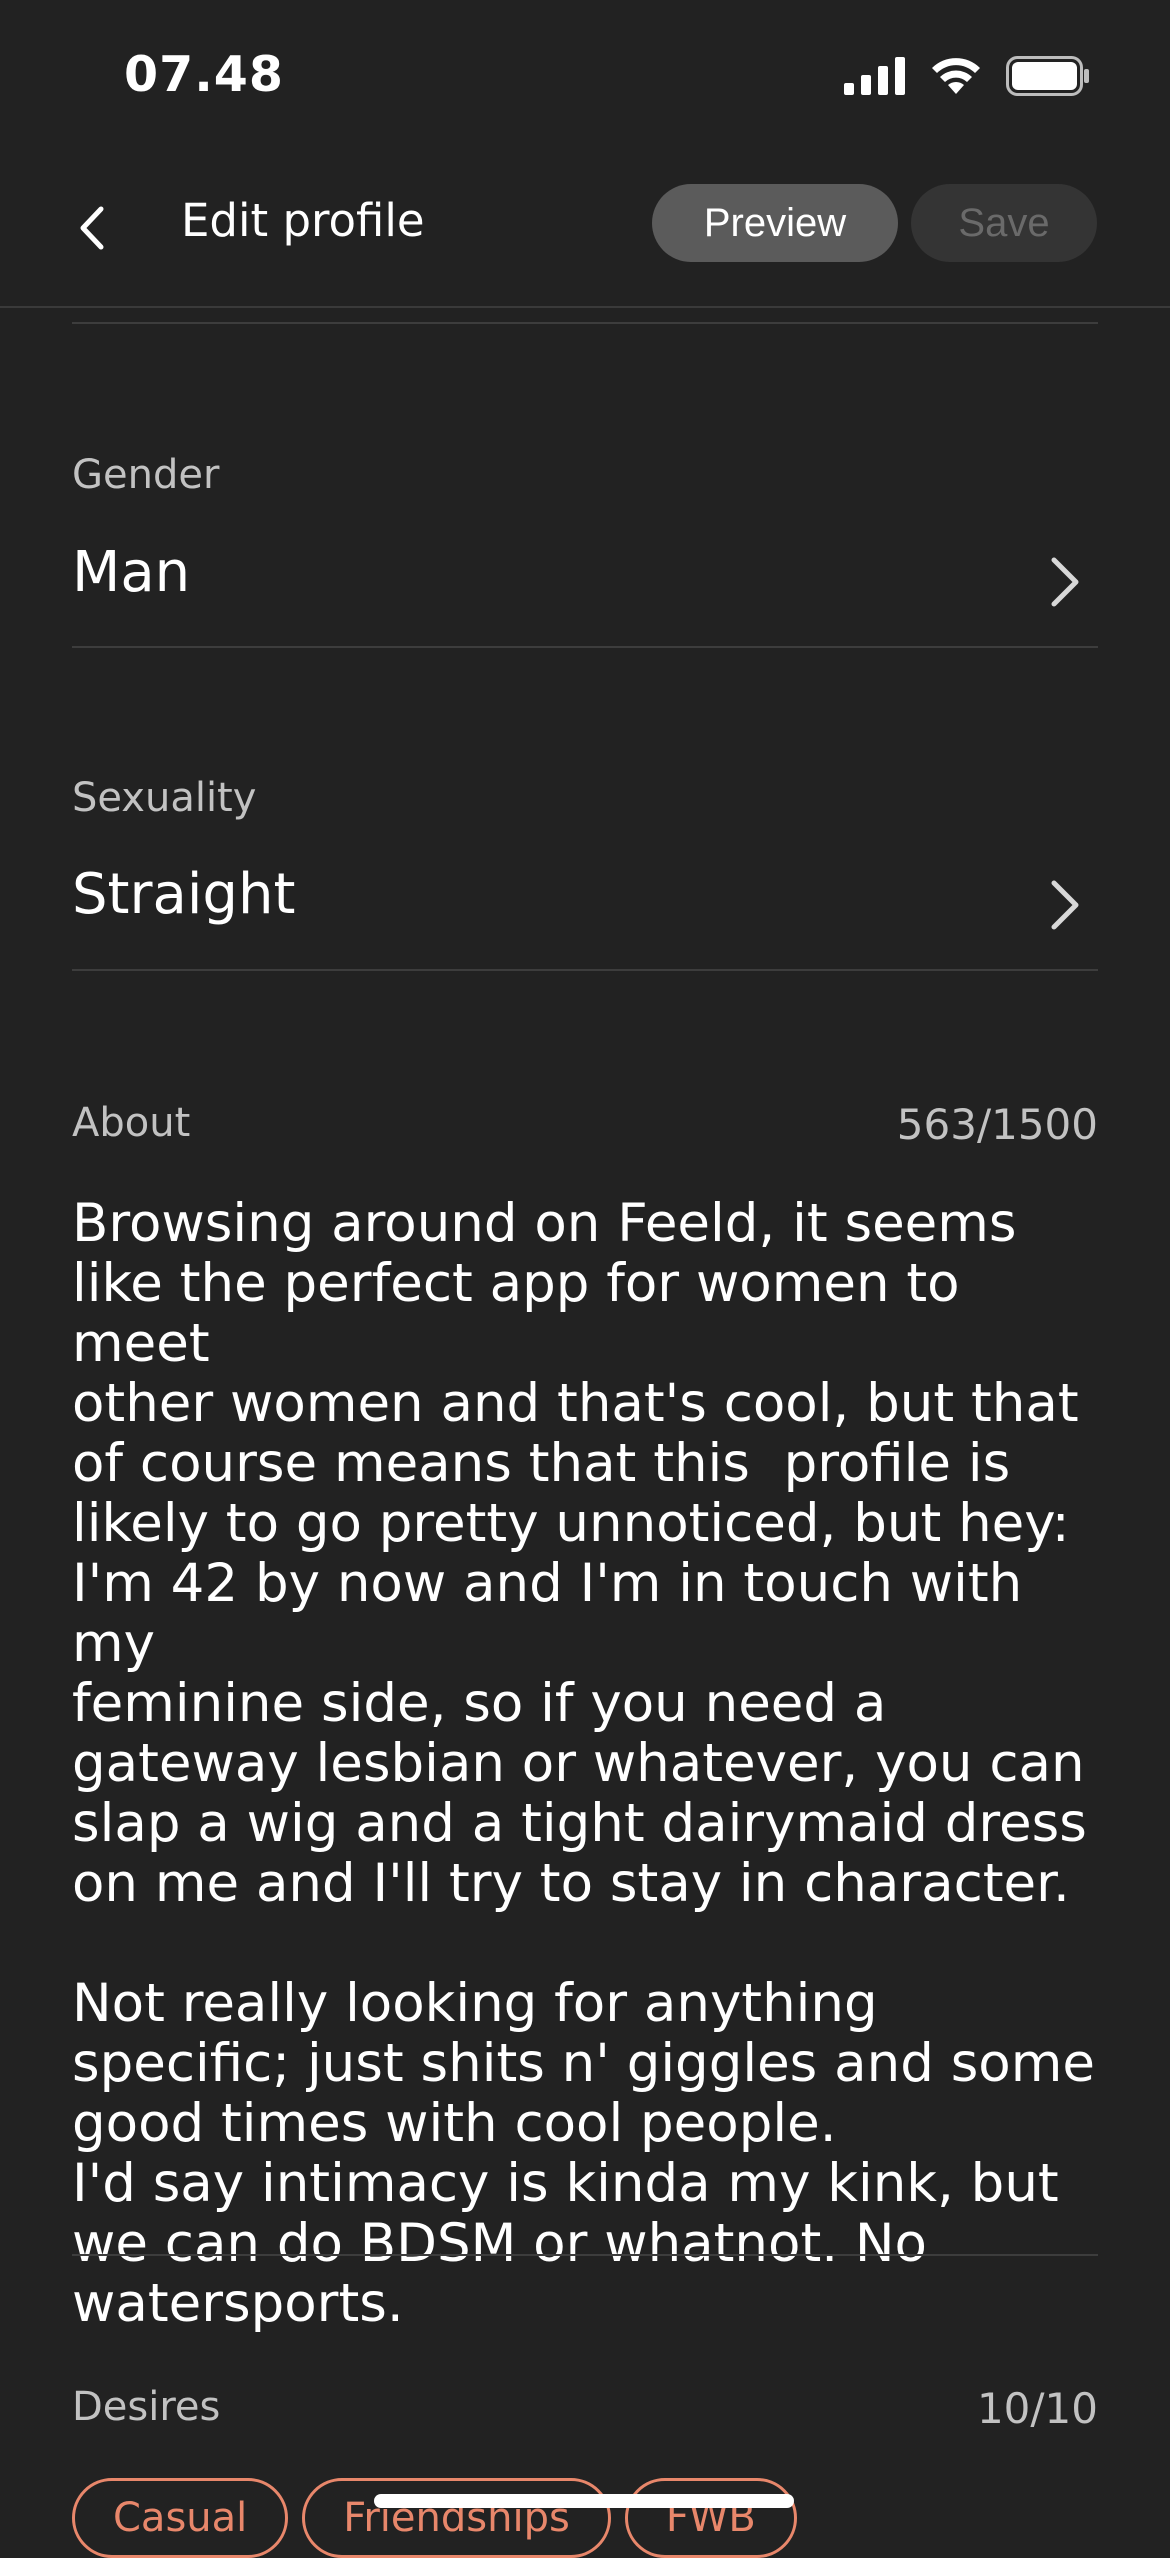 Image resolution: width=1170 pixels, height=2558 pixels. Describe the element at coordinates (180, 2518) in the screenshot. I see `desire-chip-casual: Casual` at that location.